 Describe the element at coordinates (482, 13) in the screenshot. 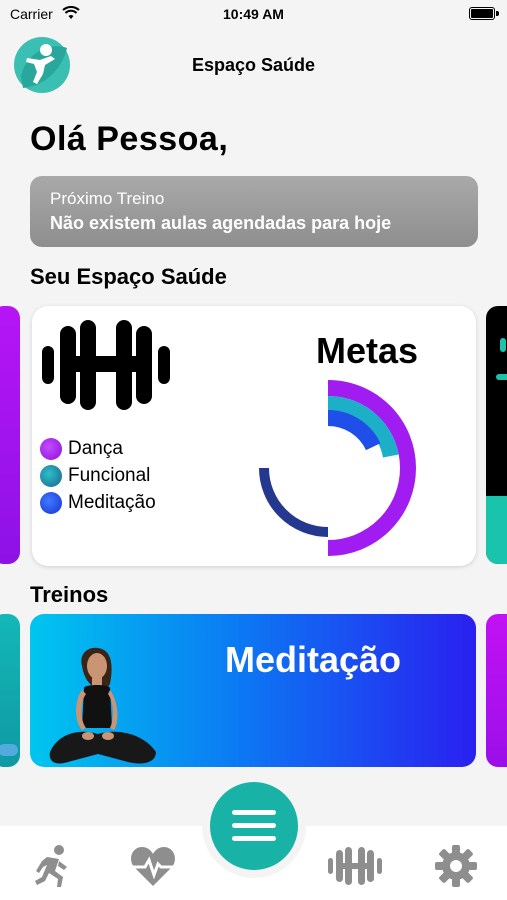

I see `battery-icon` at that location.